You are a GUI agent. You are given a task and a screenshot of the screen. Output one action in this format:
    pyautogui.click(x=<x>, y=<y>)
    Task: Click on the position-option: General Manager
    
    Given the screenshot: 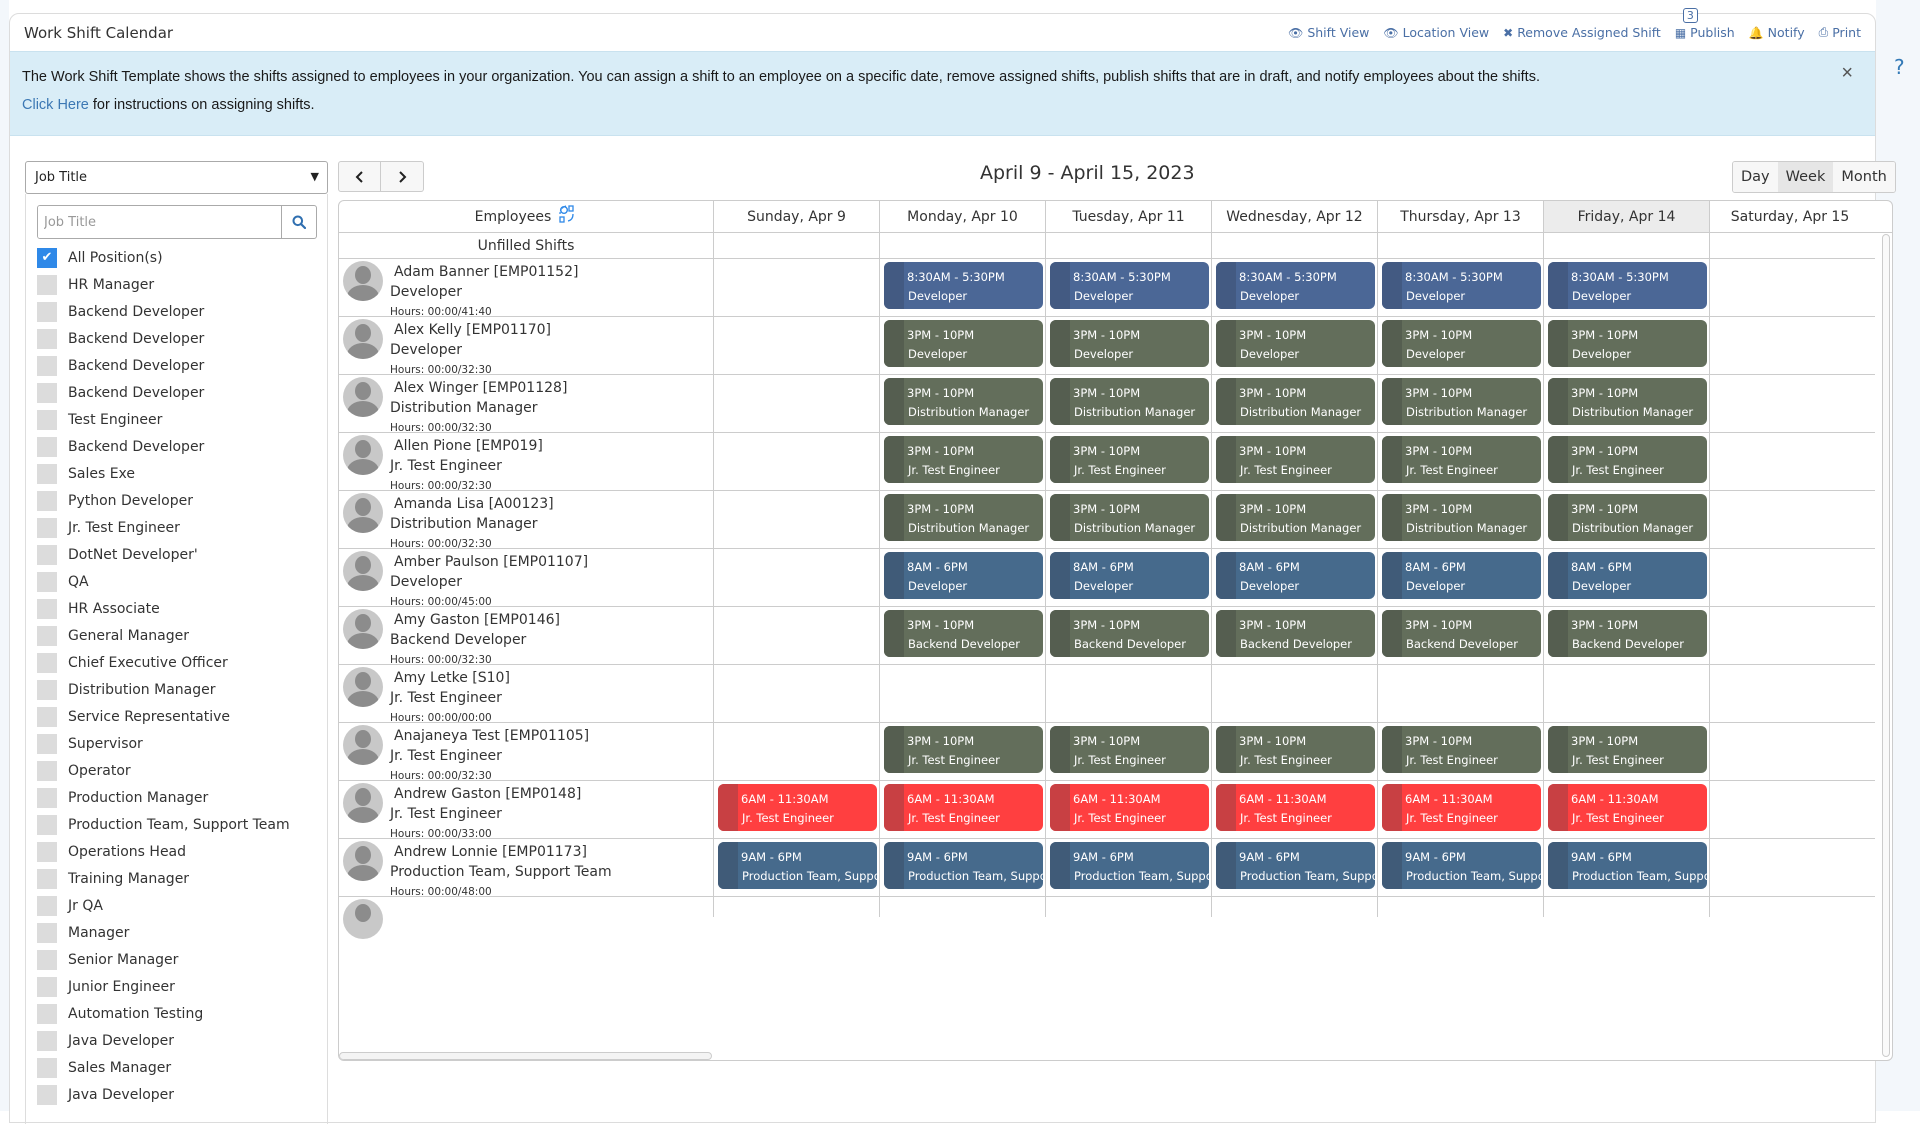 What is the action you would take?
    pyautogui.click(x=179, y=635)
    